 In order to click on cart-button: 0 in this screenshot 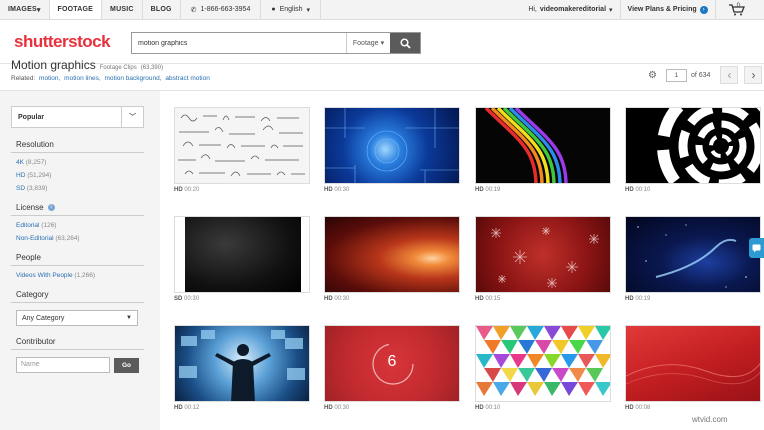, I will do `click(739, 9)`.